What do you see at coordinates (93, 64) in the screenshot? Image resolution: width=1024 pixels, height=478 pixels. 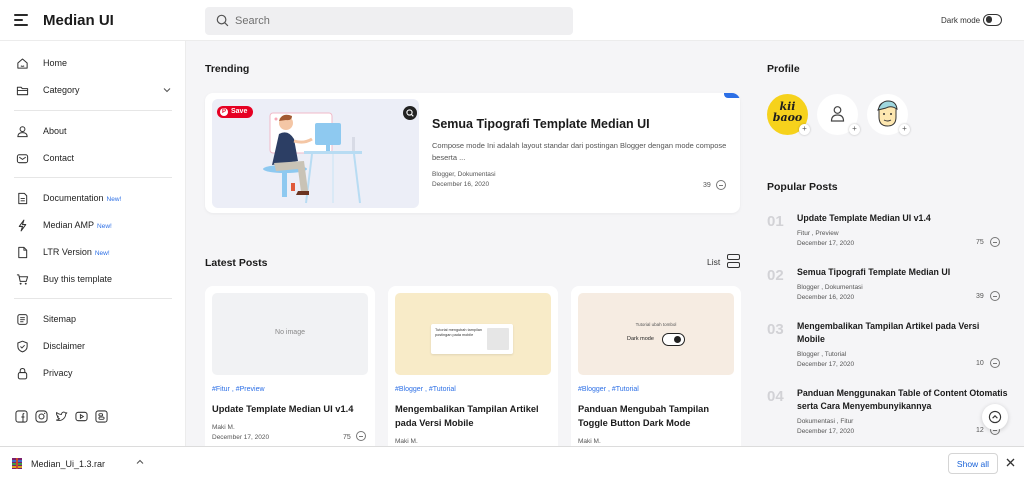 I see `sidebar-item-home: Home` at bounding box center [93, 64].